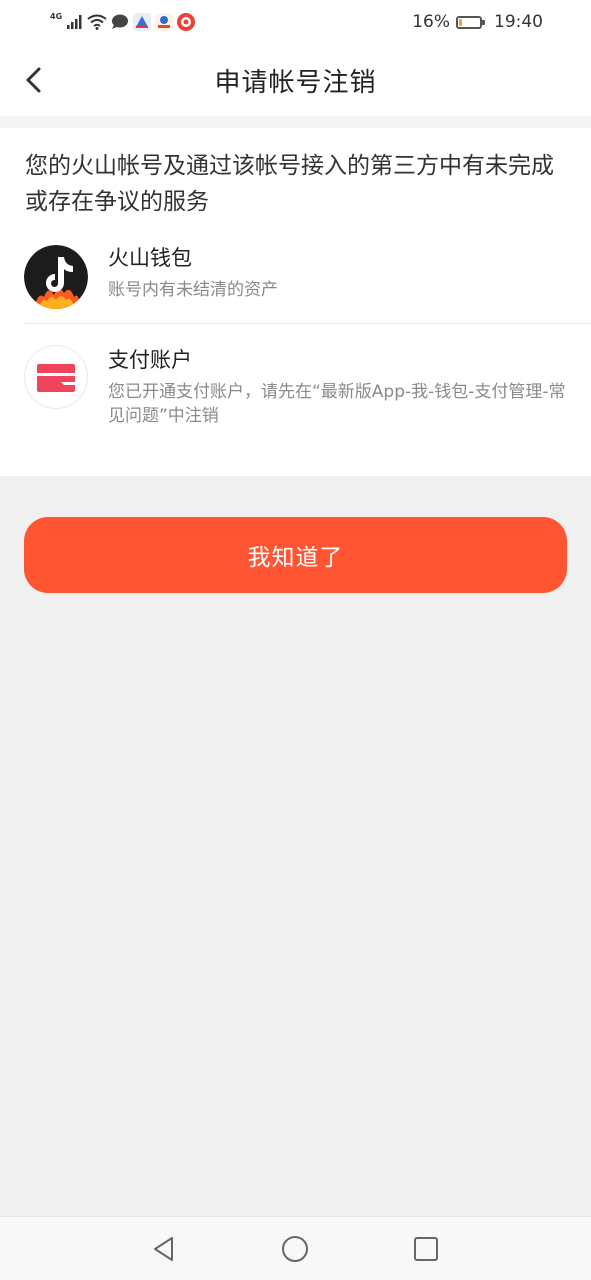 The image size is (591, 1280). I want to click on nav-recent-apps-button, so click(426, 1249).